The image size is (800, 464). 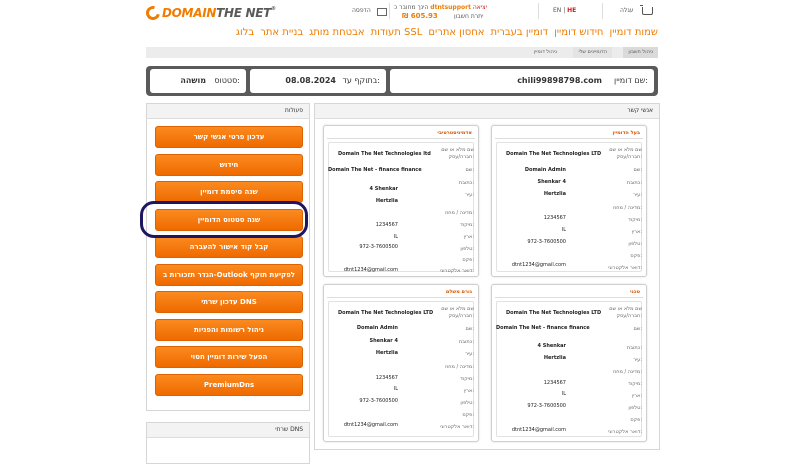 I want to click on nav-item-domain-renewal: חידוש דומיין, so click(x=578, y=33).